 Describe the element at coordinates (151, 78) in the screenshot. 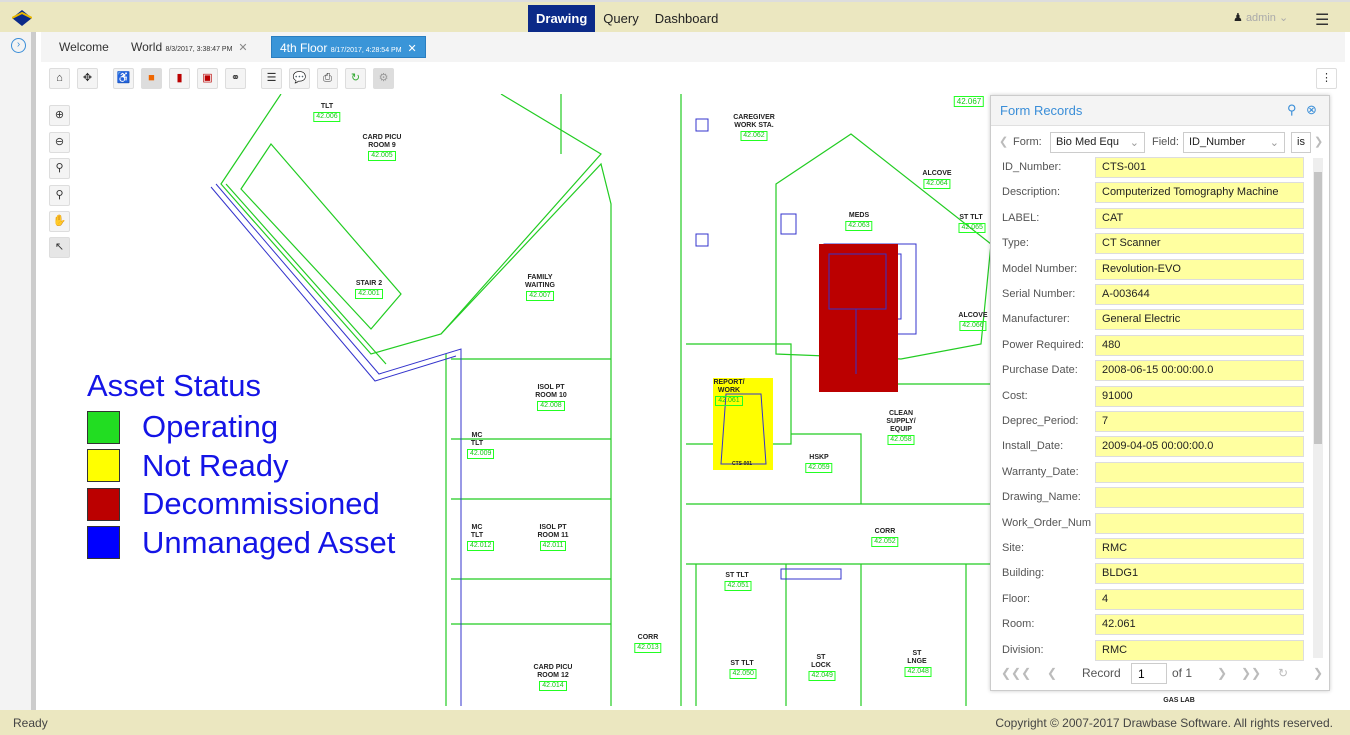

I see `occupancy-icon: ■` at that location.